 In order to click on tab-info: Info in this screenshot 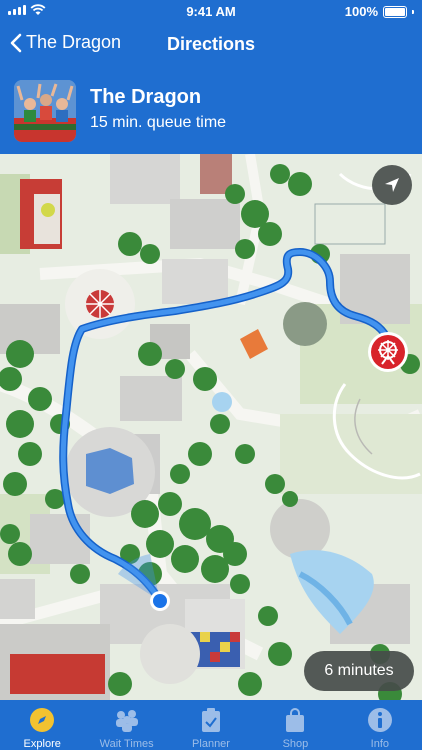, I will do `click(380, 725)`.